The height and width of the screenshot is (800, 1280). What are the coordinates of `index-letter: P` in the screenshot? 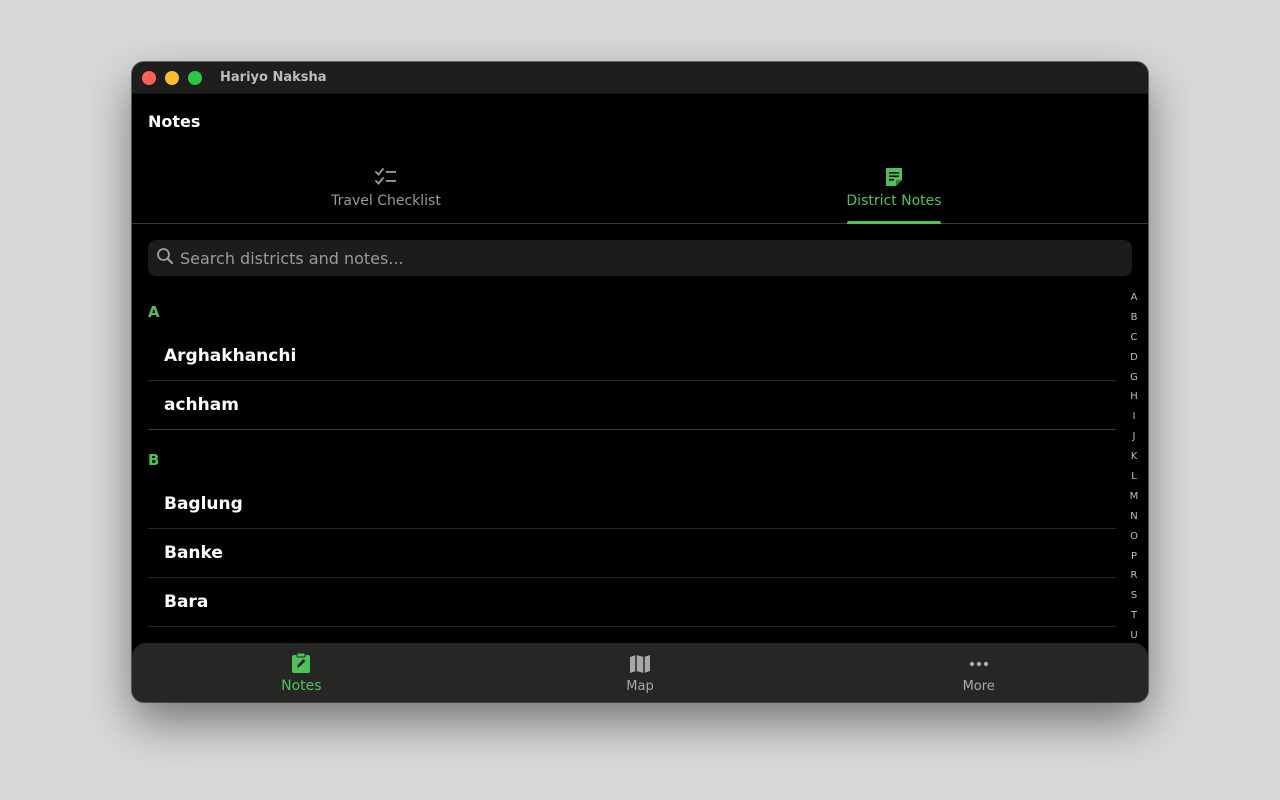 It's located at (1134, 557).